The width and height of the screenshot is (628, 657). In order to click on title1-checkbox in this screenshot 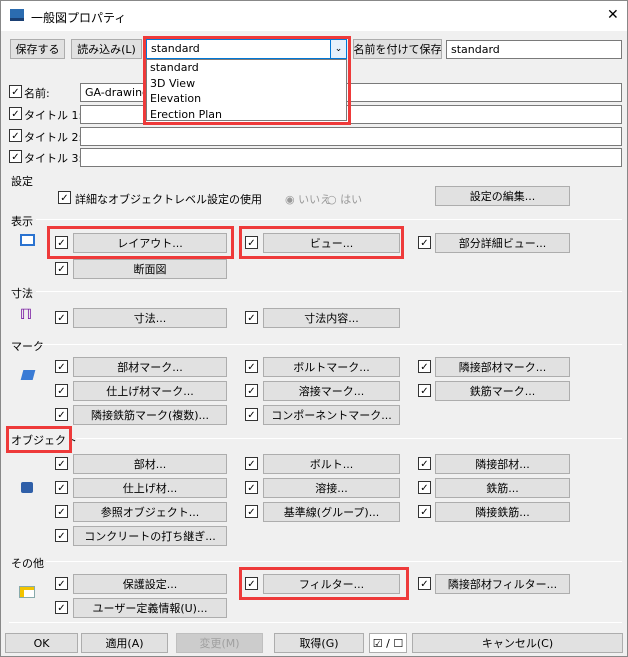, I will do `click(15, 113)`.